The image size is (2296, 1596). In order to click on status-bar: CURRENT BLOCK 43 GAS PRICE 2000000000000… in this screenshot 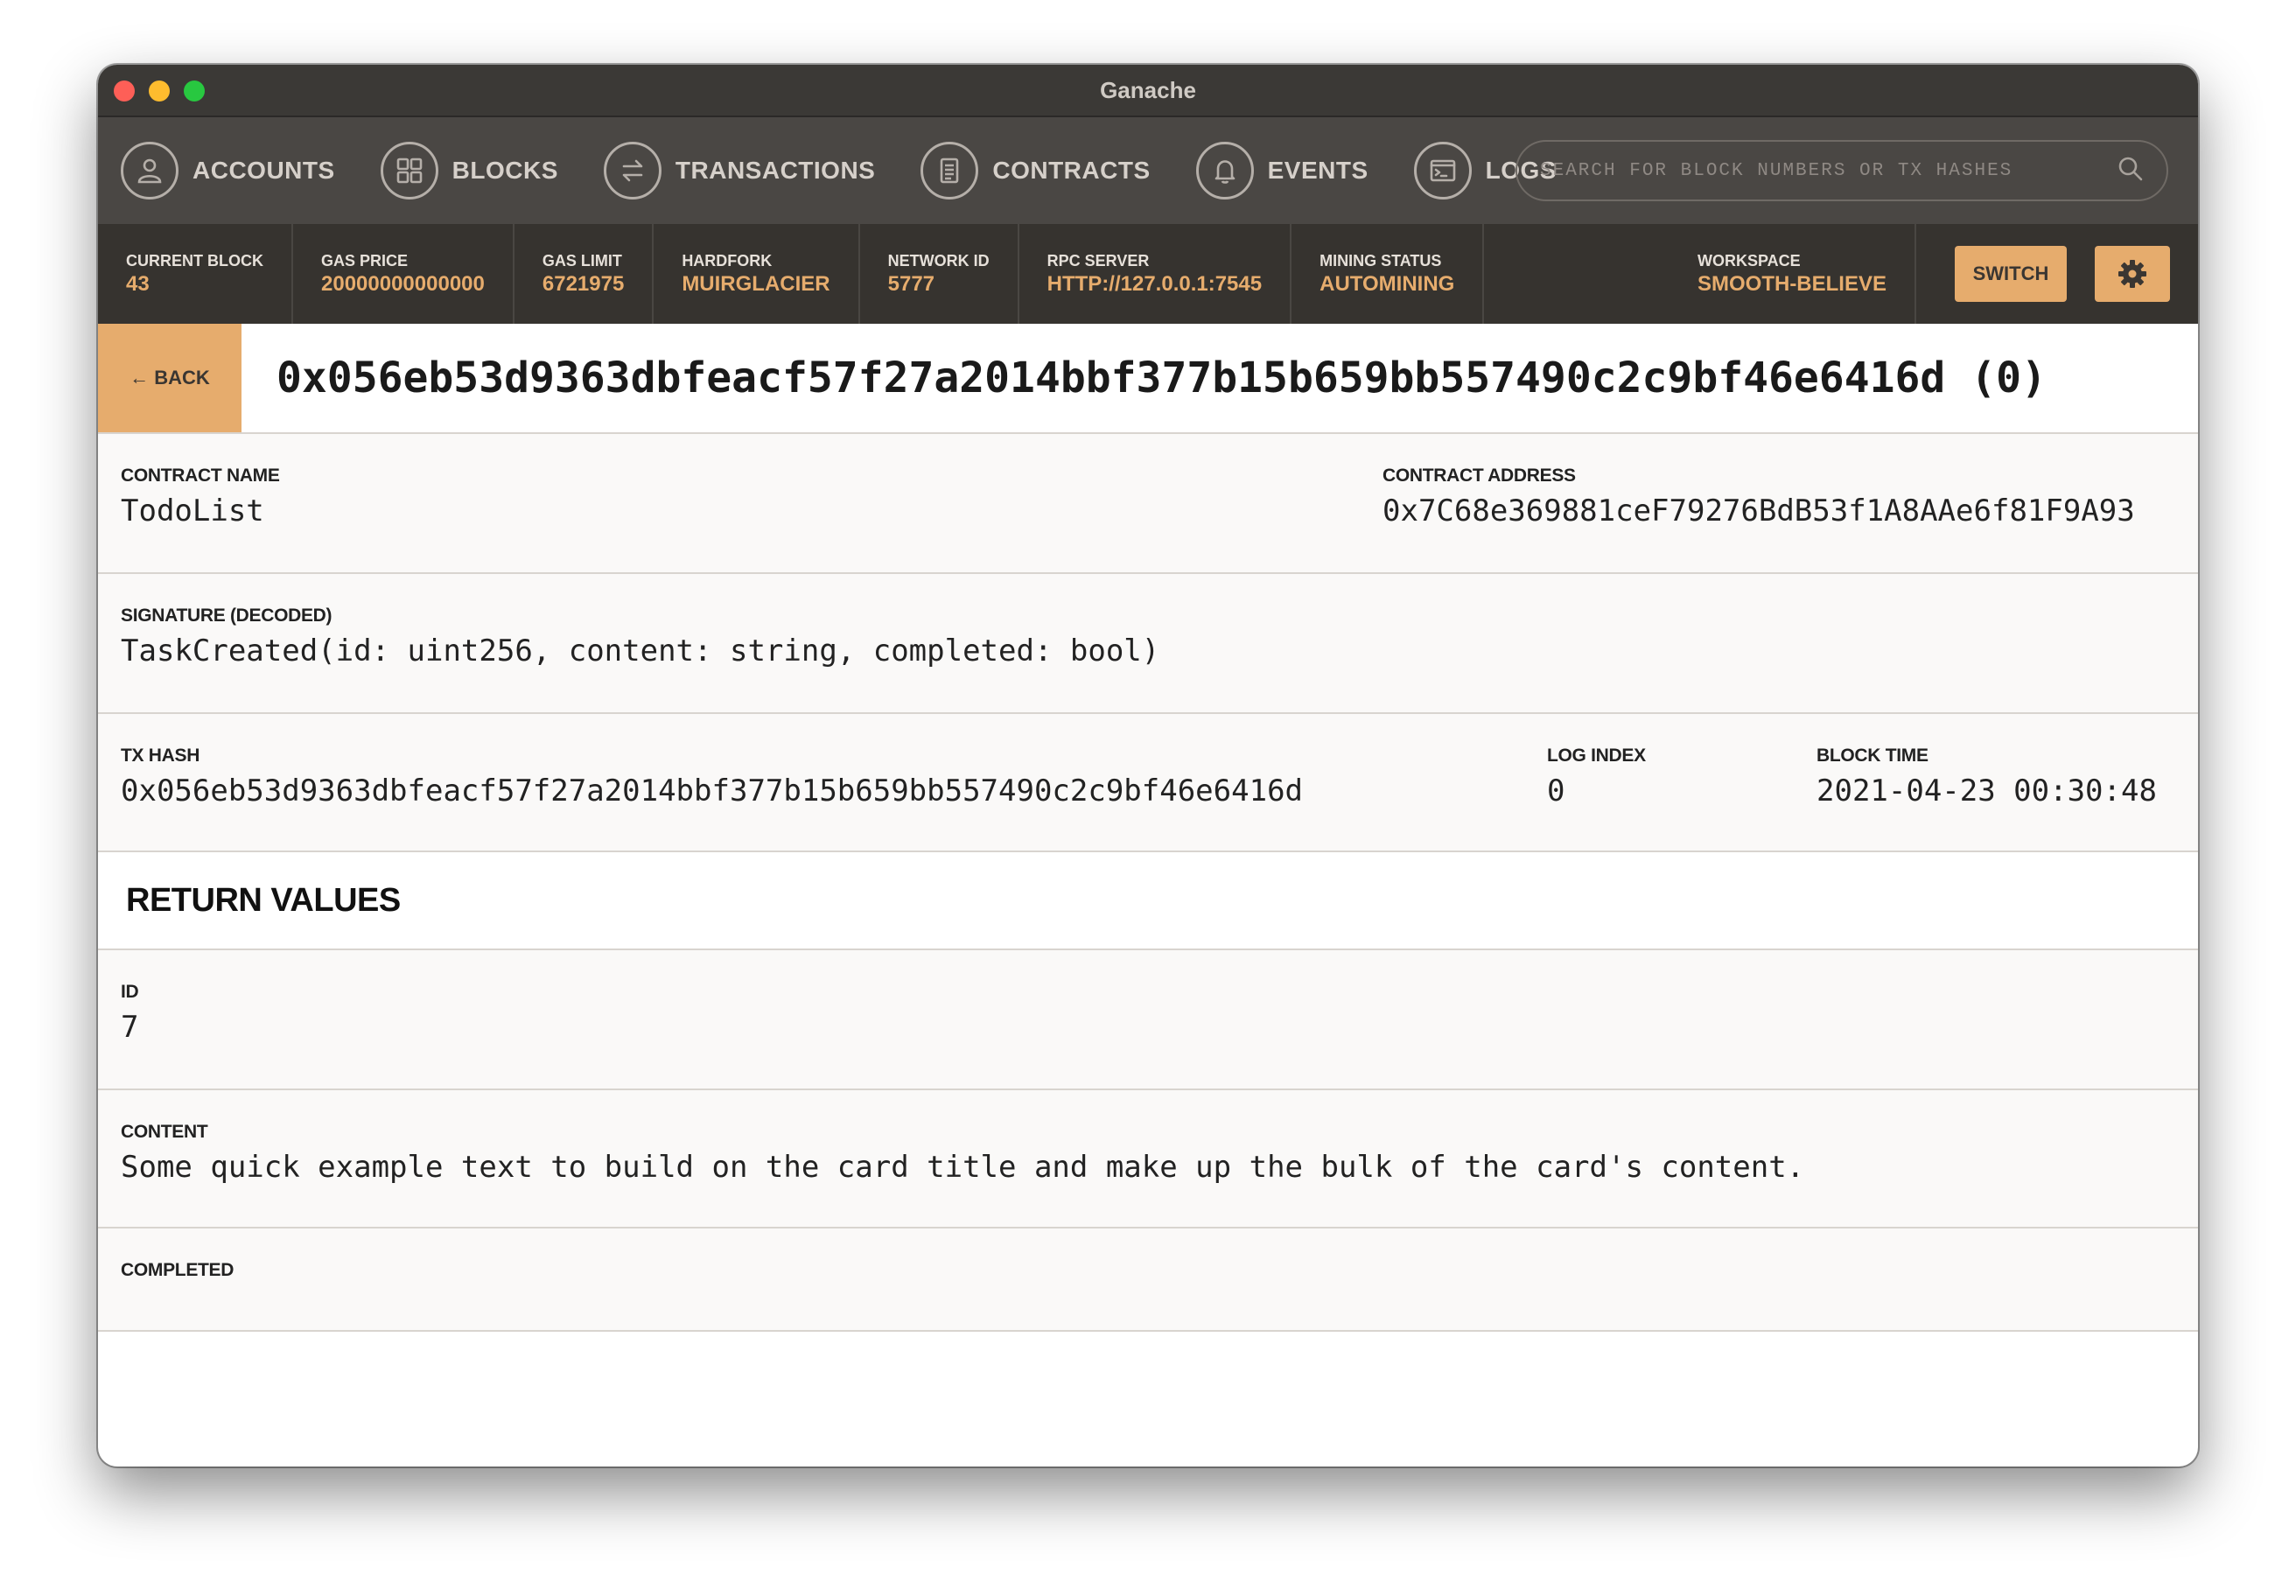, I will do `click(1148, 274)`.